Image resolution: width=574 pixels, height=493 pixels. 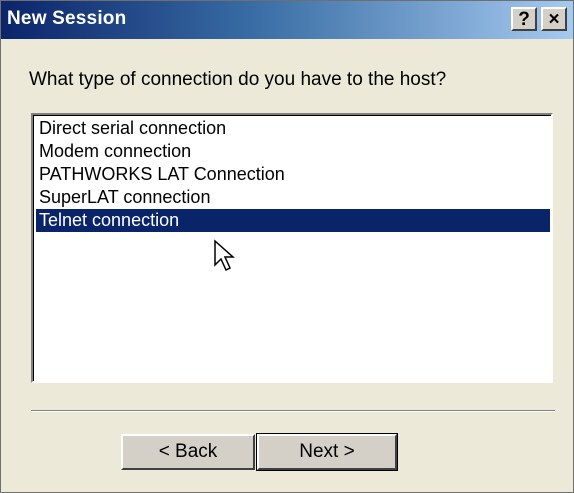 I want to click on title-bar: New Session ? ×, so click(x=287, y=20).